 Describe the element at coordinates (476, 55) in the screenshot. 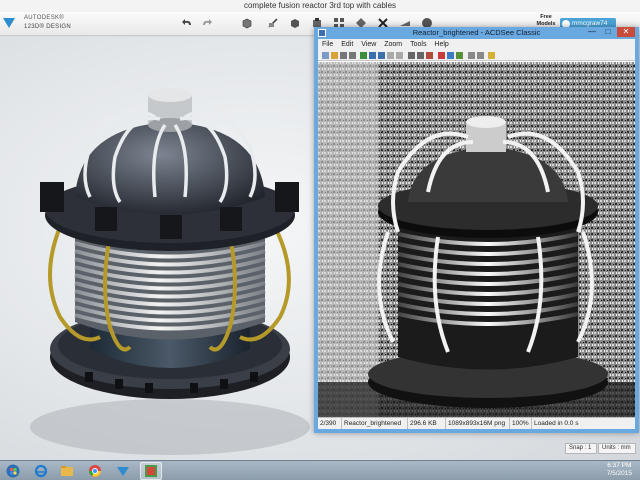

I see `acdsee-toolbar` at that location.